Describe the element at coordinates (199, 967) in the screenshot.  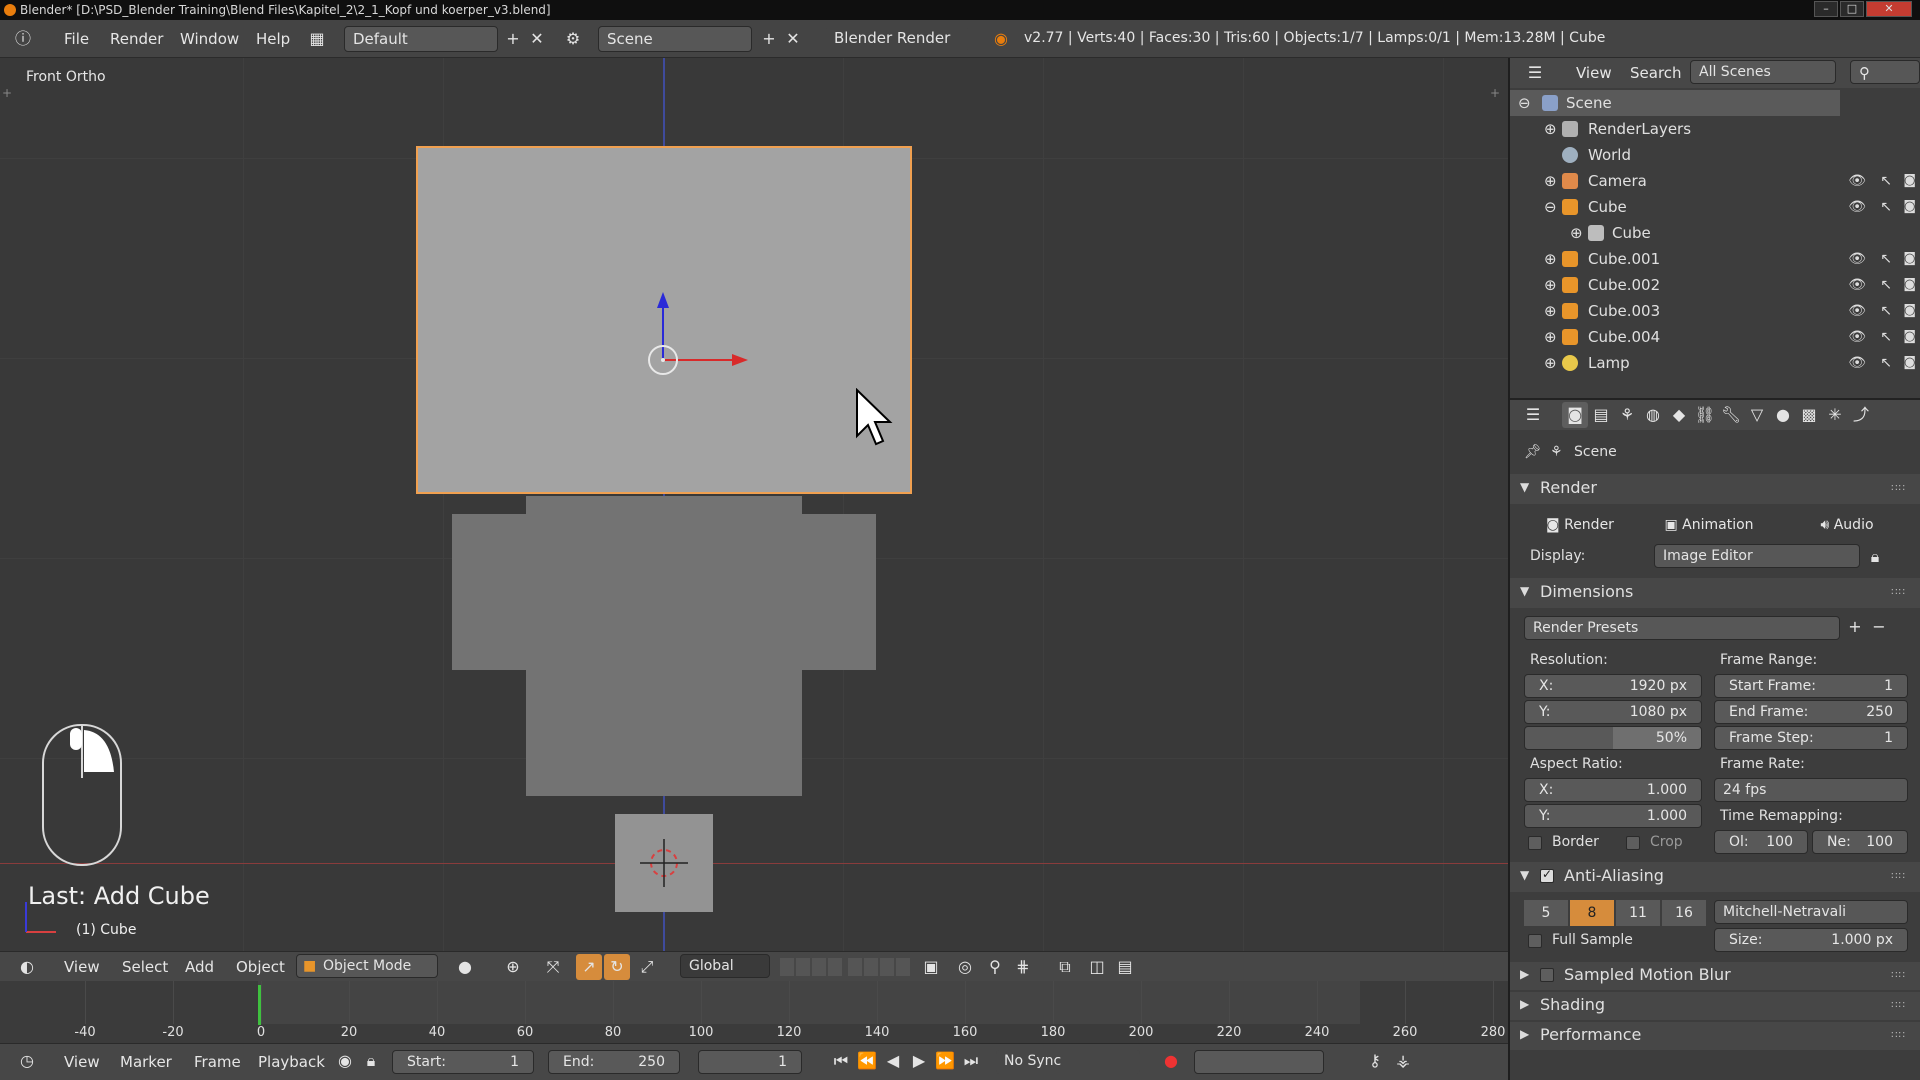
I see `viewport-menu-add: Add` at that location.